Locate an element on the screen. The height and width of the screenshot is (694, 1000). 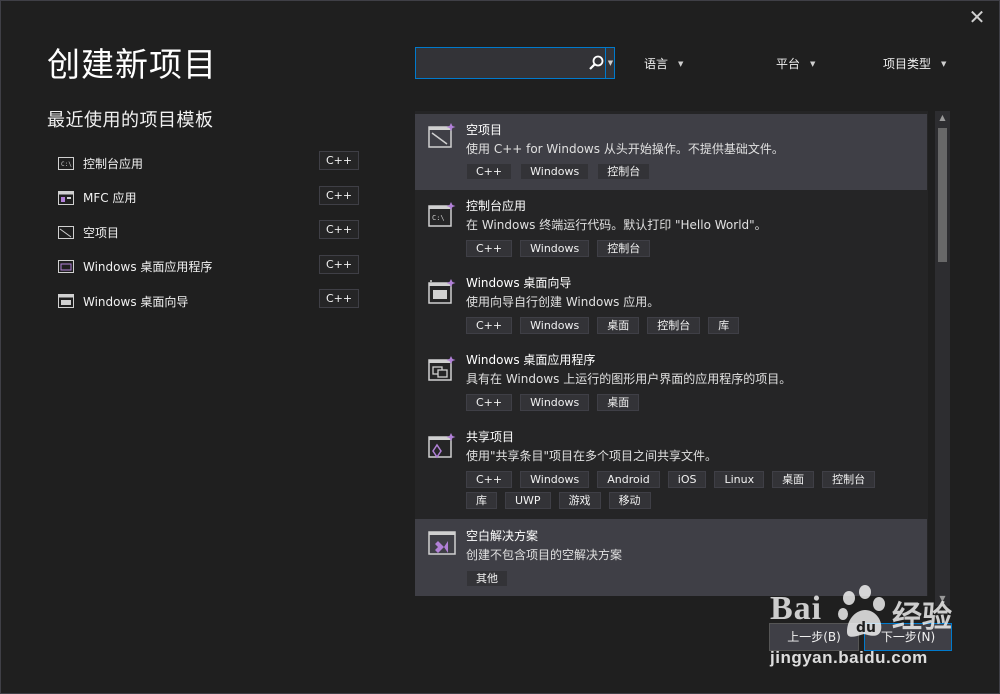
scrollbar-thumb is located at coordinates (942, 195).